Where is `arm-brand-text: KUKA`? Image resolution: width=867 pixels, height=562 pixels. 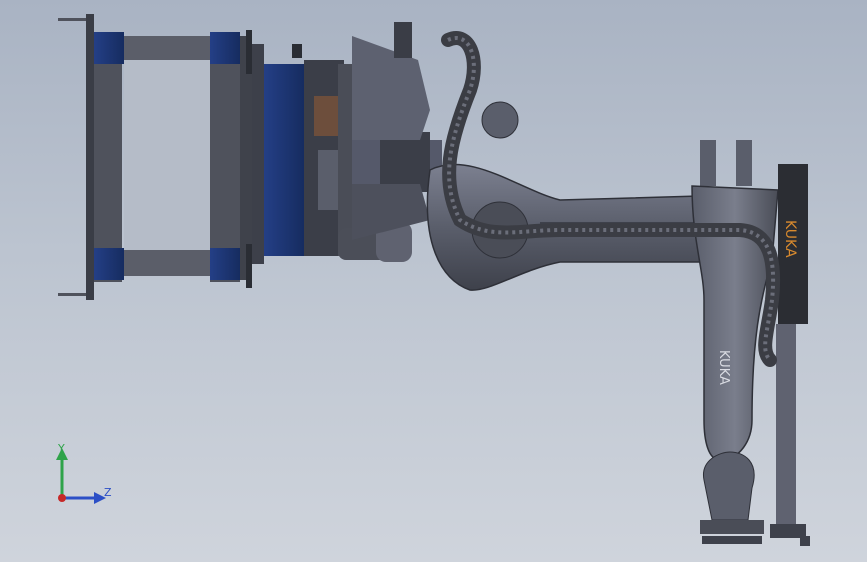
arm-brand-text: KUKA is located at coordinates (723, 367).